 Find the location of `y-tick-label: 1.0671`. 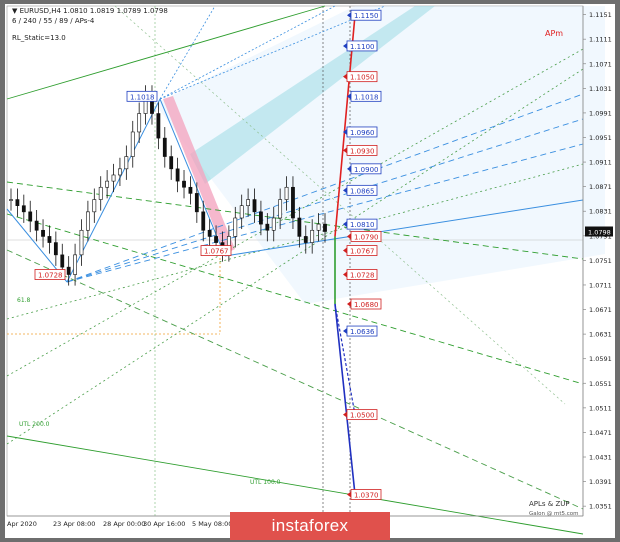

y-tick-label: 1.0671 is located at coordinates (600, 310).